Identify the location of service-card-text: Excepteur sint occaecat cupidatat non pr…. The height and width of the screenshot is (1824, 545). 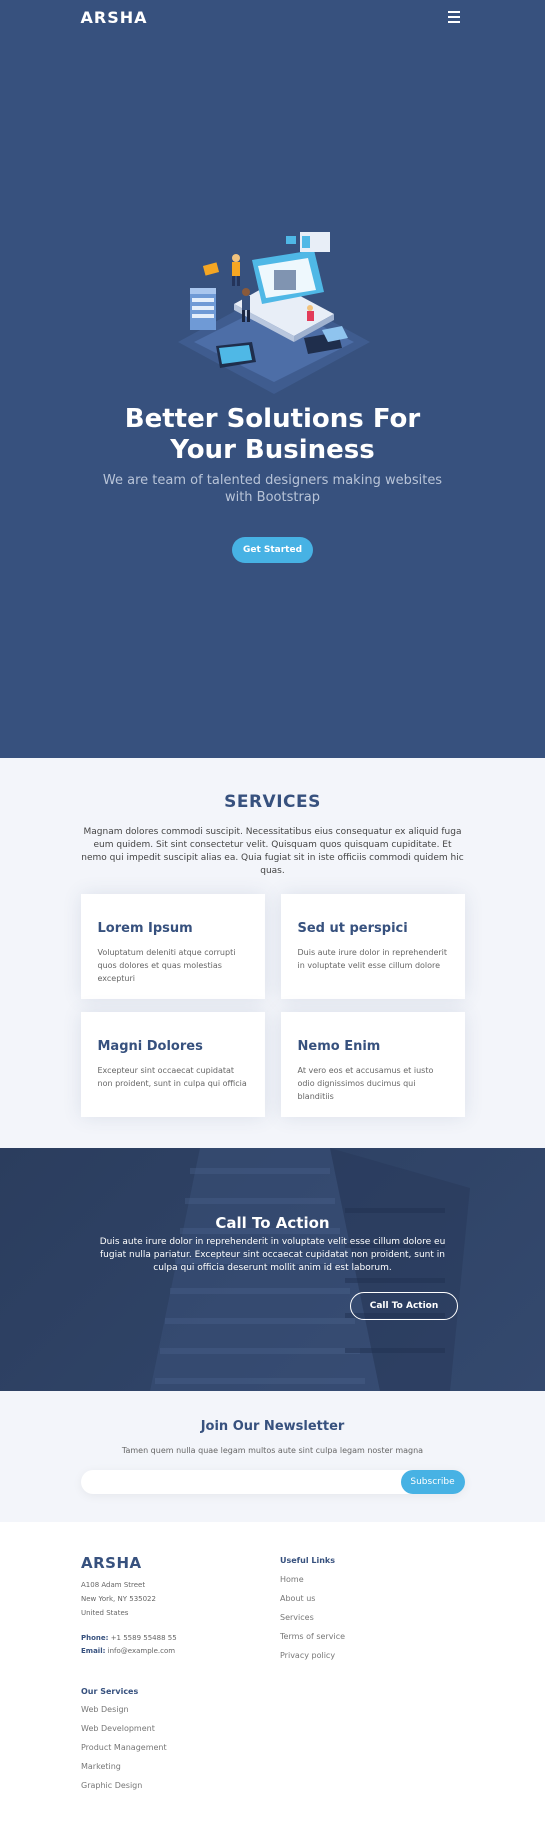
(172, 1077).